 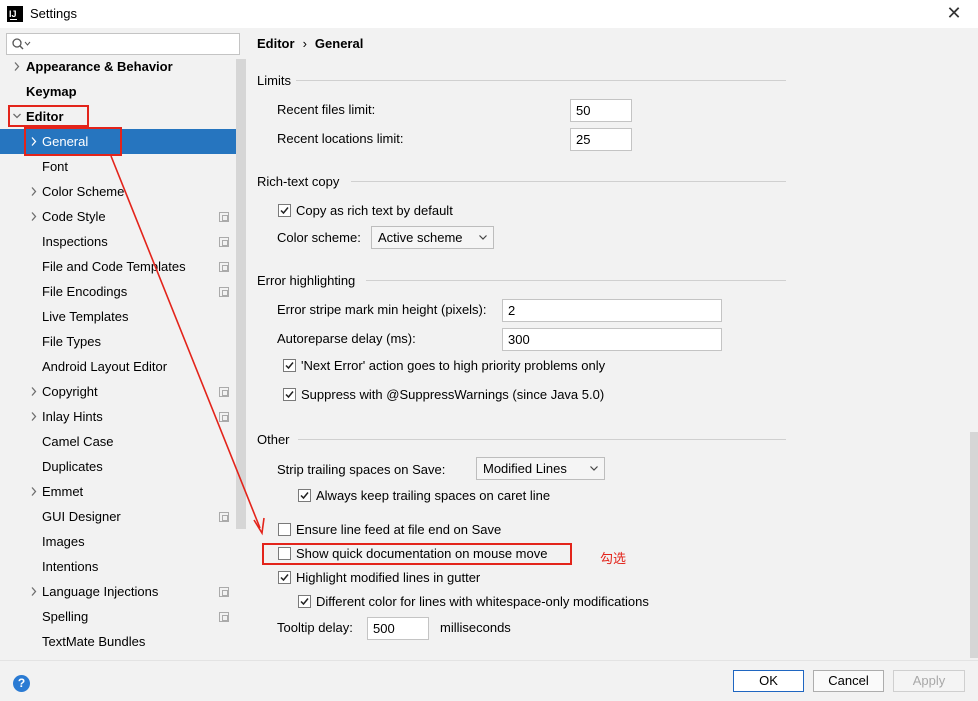 What do you see at coordinates (75, 241) in the screenshot?
I see `sidebar-item-label: Inspections` at bounding box center [75, 241].